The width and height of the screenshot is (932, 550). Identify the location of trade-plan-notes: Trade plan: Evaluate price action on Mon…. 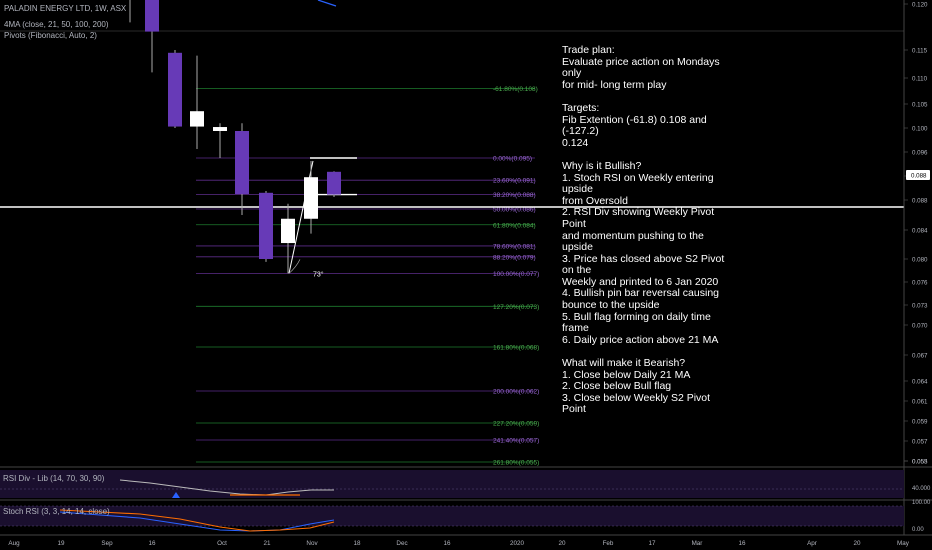
(643, 230).